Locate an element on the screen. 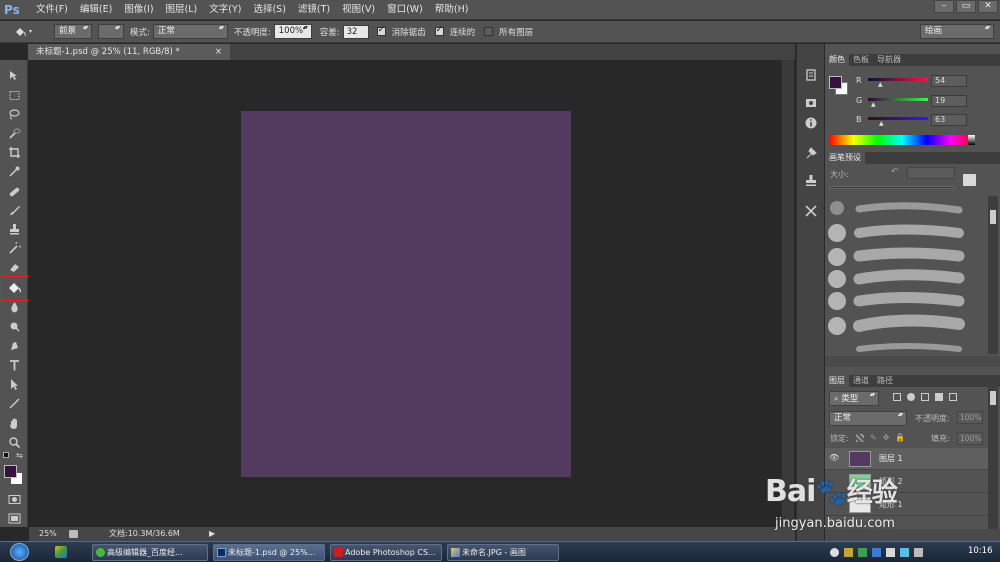  all-layers-checkbox is located at coordinates (489, 31).